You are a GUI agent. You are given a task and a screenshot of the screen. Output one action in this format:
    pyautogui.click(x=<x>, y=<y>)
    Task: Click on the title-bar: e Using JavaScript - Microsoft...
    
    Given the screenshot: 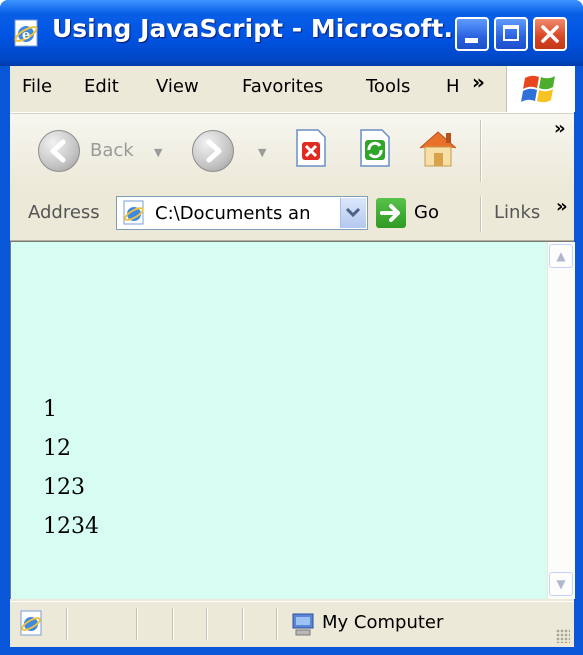 What is the action you would take?
    pyautogui.click(x=291, y=33)
    